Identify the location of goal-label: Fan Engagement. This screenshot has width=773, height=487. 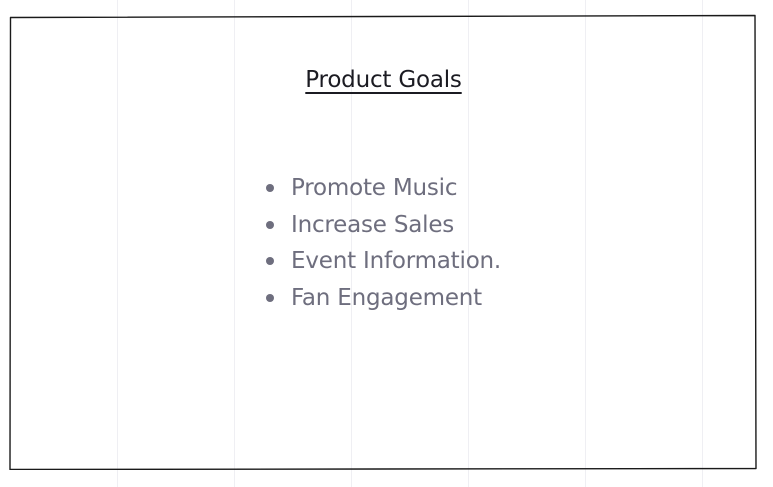
(387, 298).